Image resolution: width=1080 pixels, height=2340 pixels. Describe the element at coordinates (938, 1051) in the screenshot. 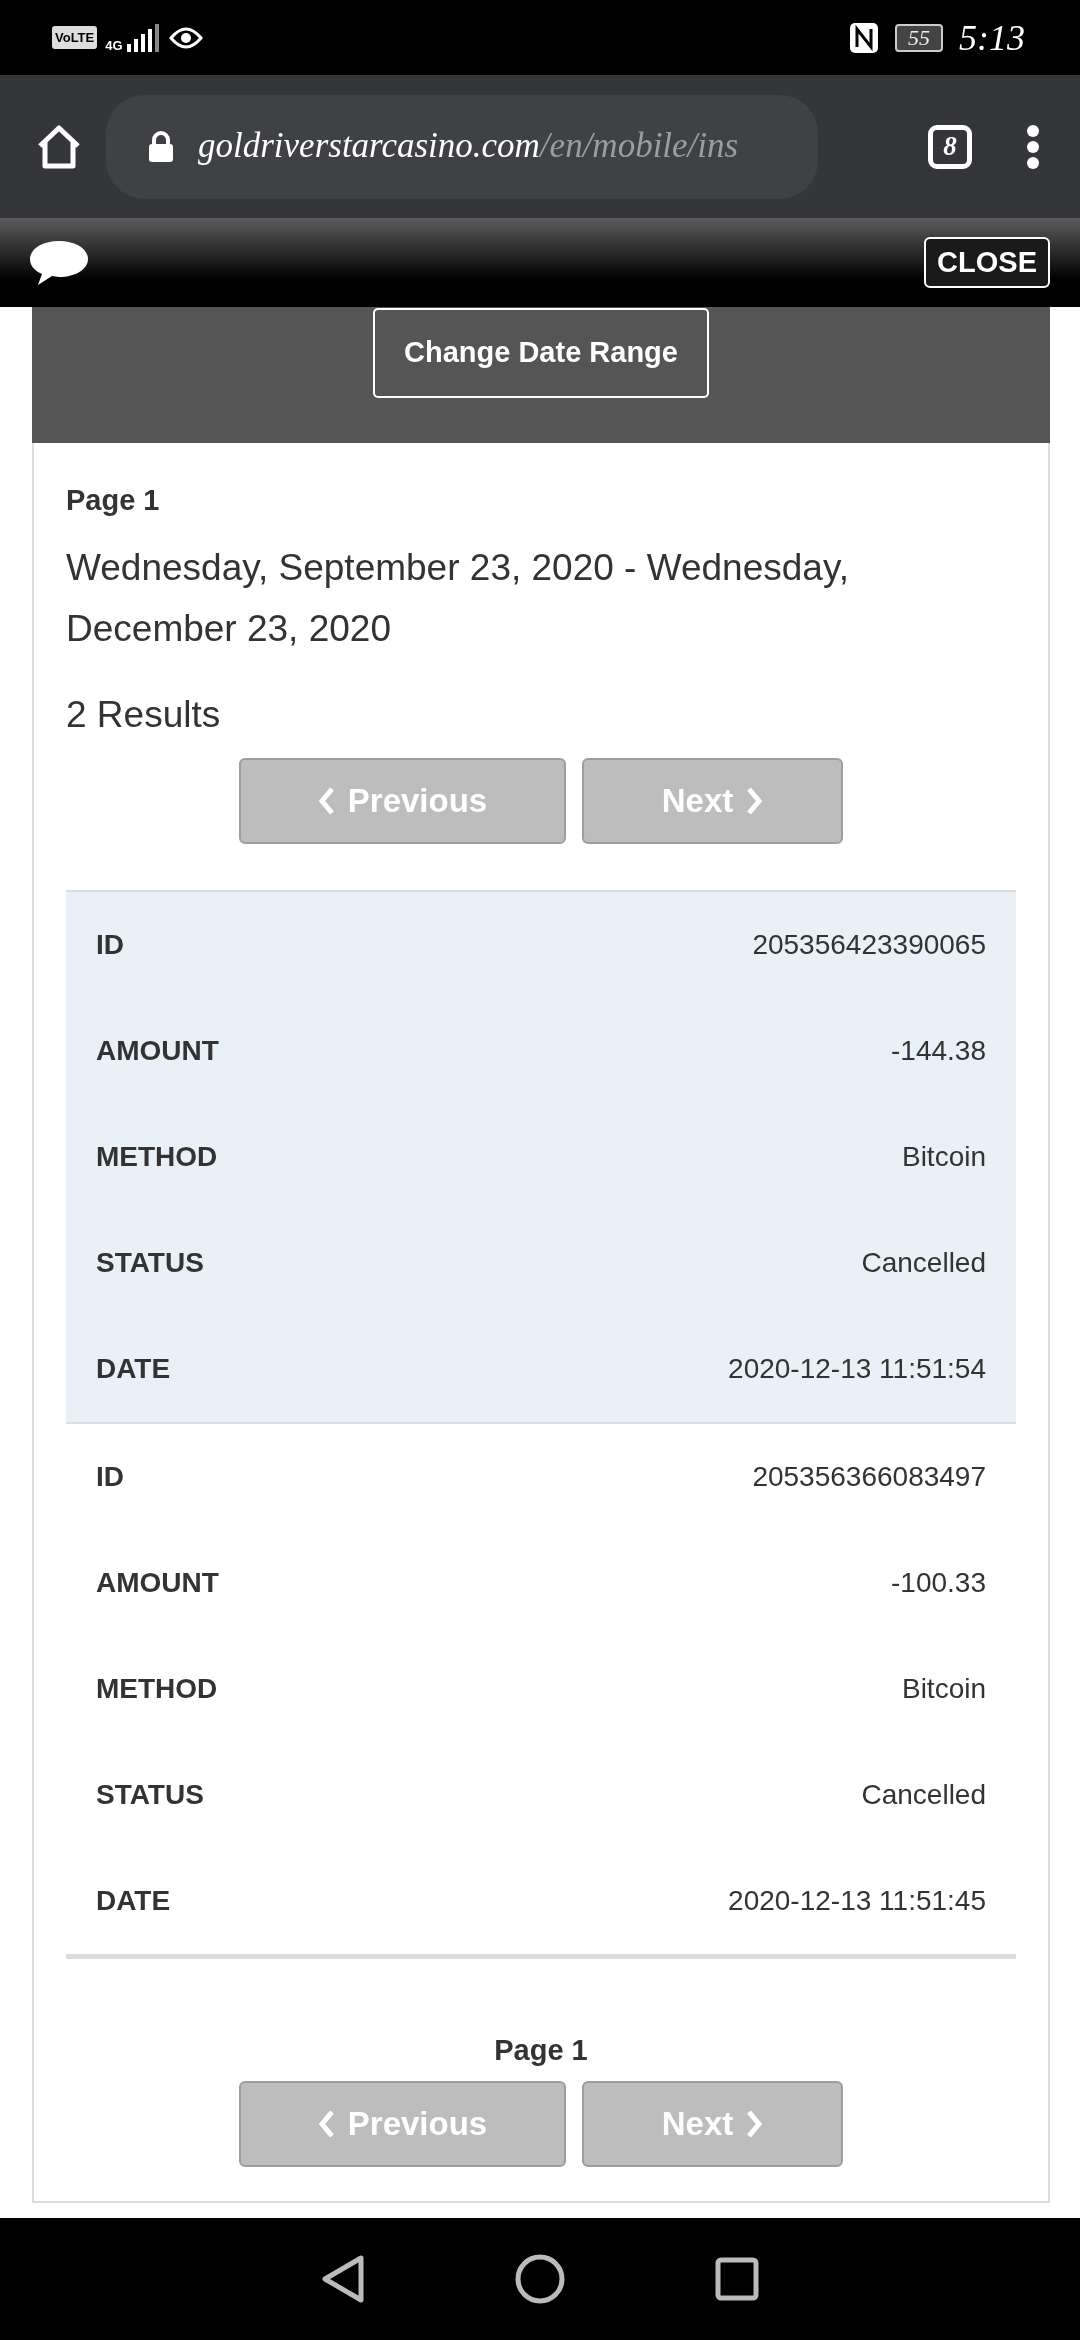

I see `field-value: -144.38` at that location.